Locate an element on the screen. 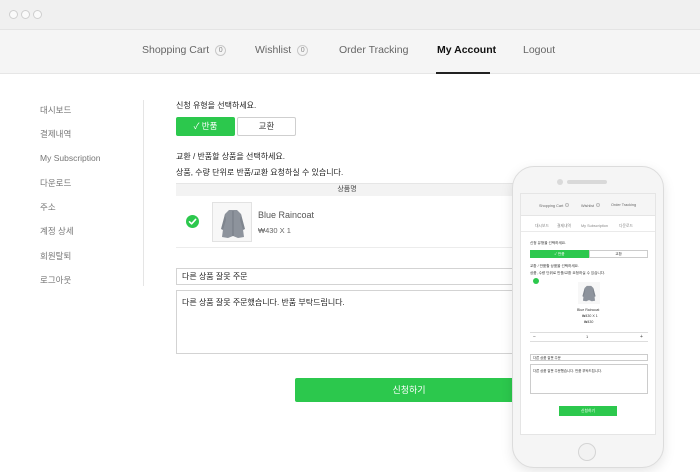 The image size is (700, 472). mobile-quantity-stepper: − 1 + is located at coordinates (589, 337).